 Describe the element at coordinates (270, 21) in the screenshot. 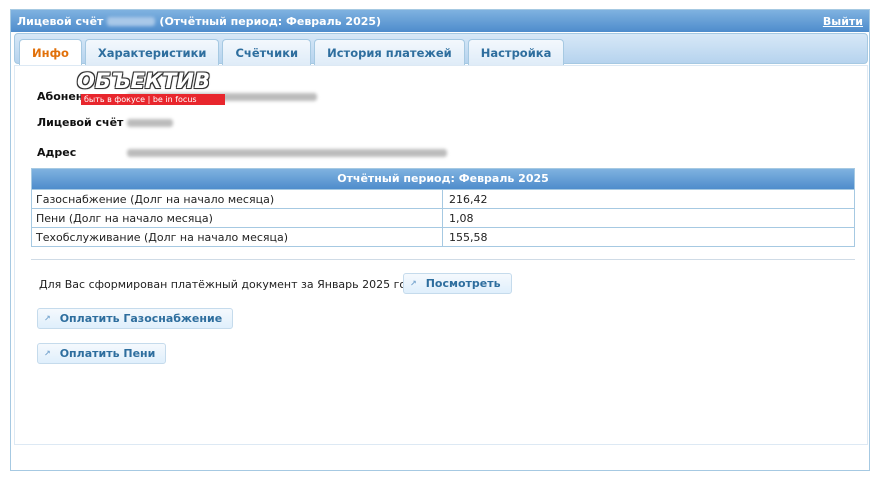

I see `period-title: (Отчётный период: Февраль 2025)` at that location.